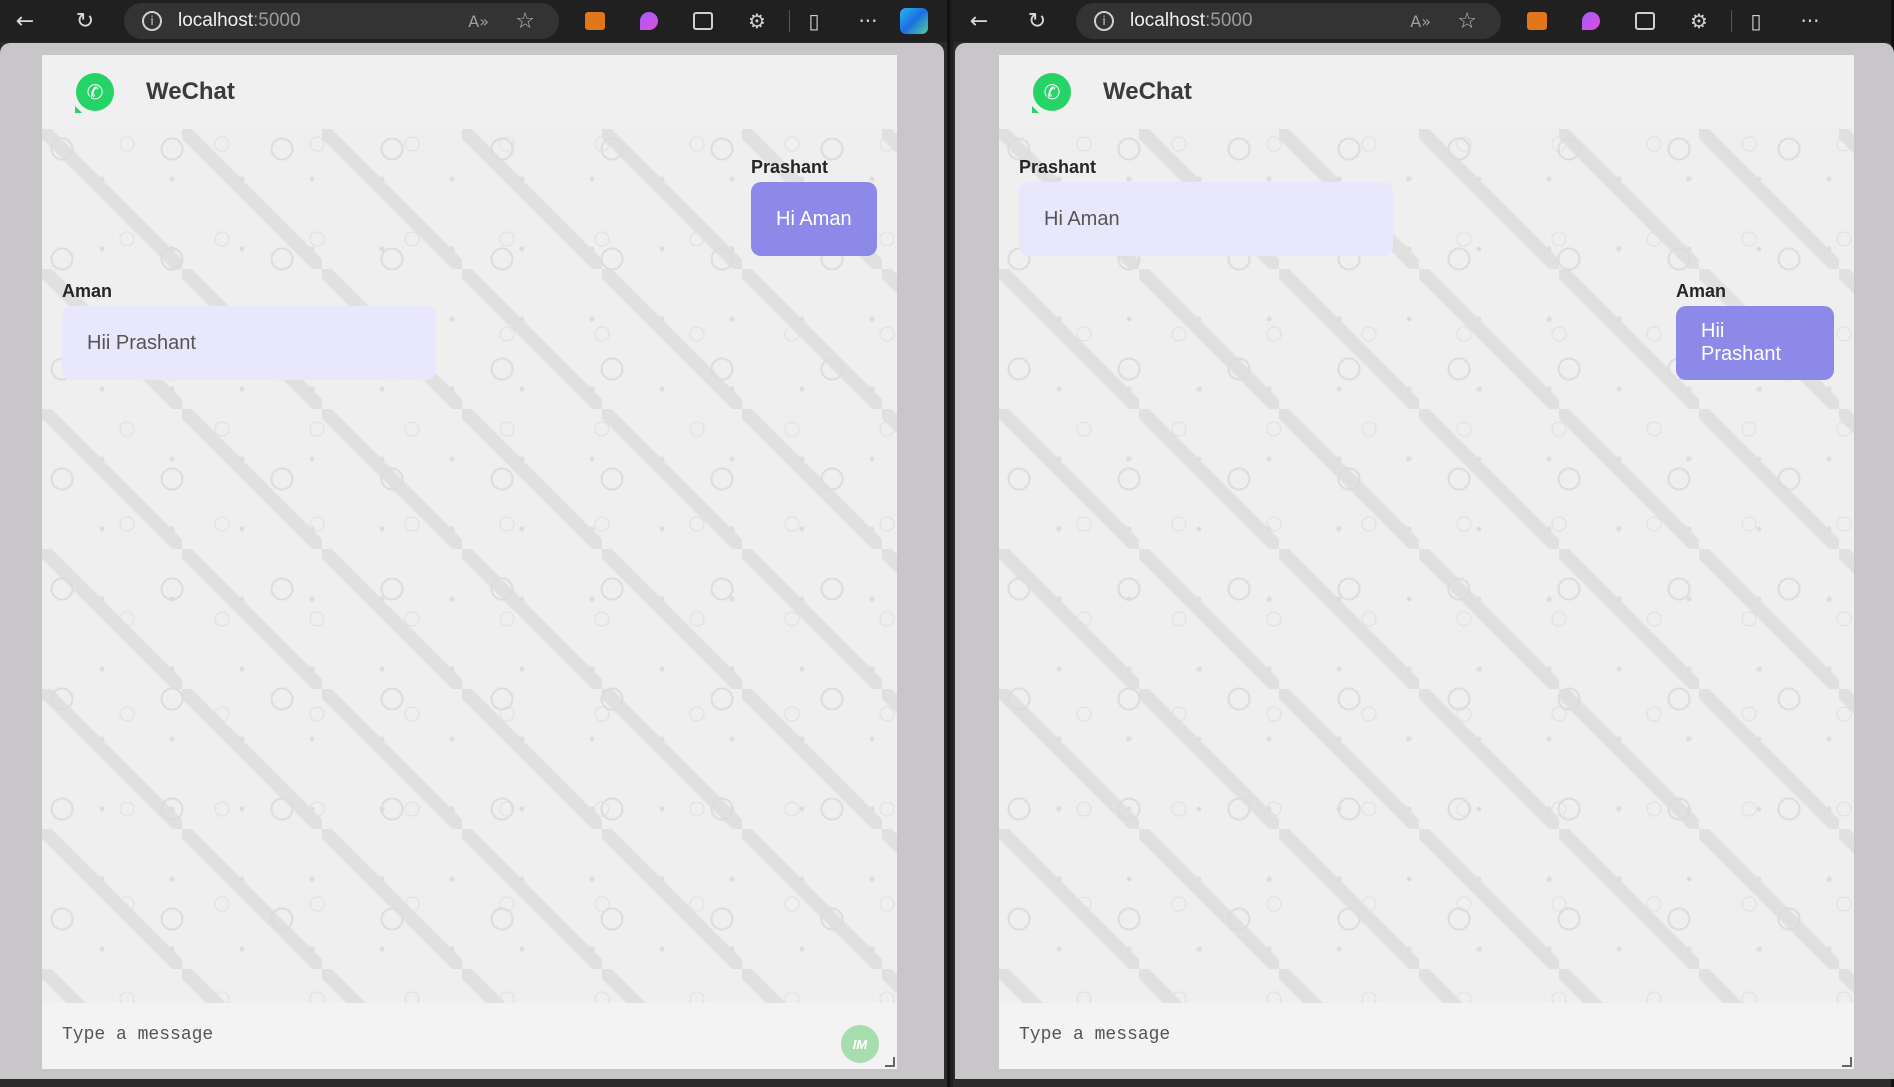 The width and height of the screenshot is (1894, 1087). I want to click on message-composer, so click(1426, 1036).